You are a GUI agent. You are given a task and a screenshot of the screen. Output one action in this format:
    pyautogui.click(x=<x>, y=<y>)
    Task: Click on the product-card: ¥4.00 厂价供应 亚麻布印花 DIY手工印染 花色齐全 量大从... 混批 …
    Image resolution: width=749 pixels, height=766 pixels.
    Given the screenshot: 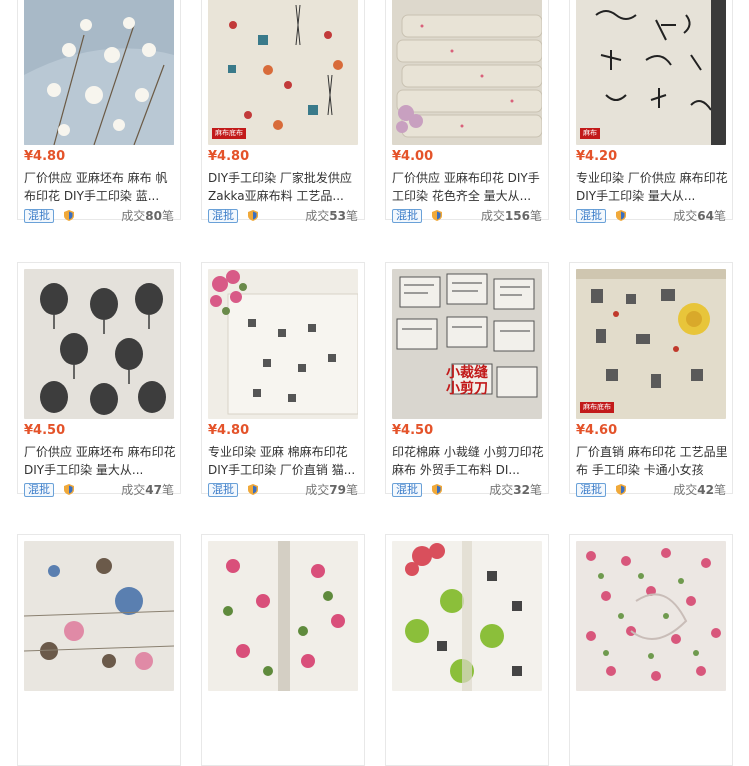 What is the action you would take?
    pyautogui.click(x=467, y=111)
    